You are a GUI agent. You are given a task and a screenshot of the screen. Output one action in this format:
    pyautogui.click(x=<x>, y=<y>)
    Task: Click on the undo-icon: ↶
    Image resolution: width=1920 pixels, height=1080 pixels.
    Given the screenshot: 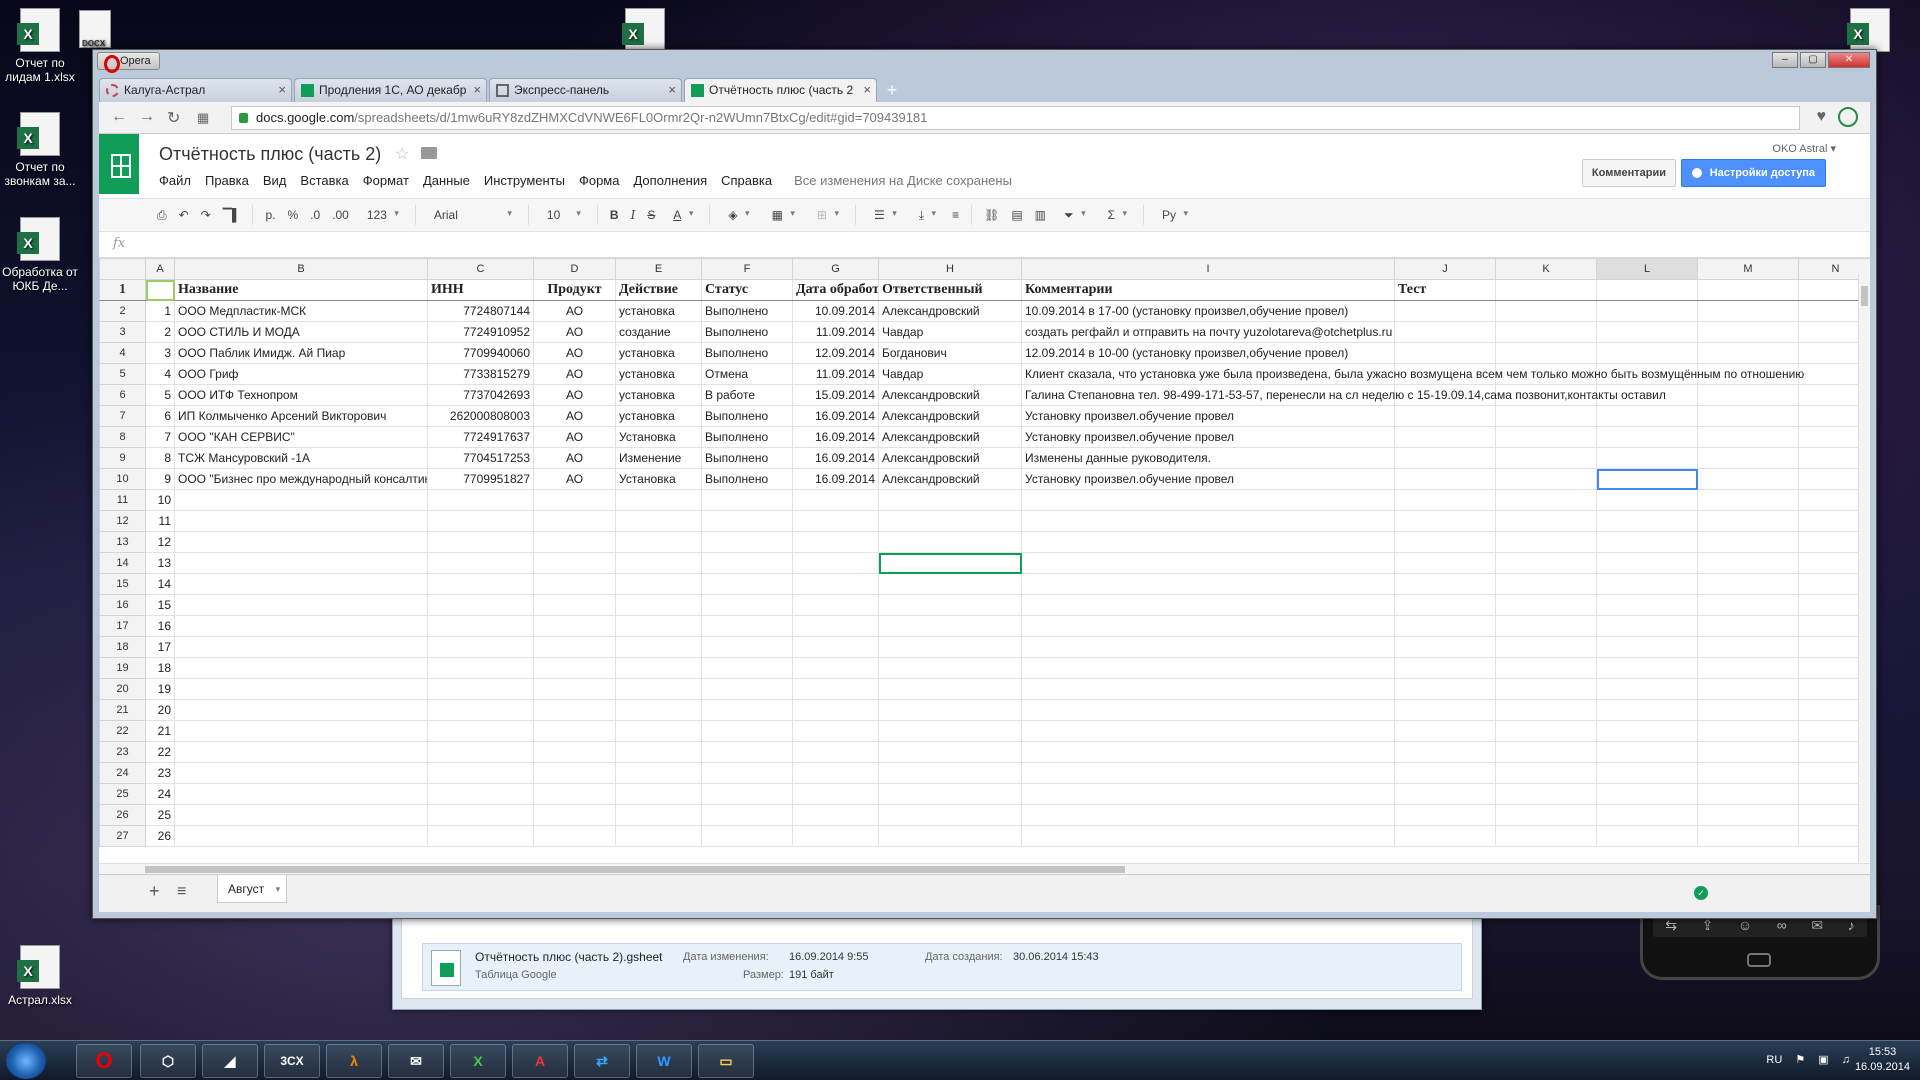 What is the action you would take?
    pyautogui.click(x=184, y=215)
    